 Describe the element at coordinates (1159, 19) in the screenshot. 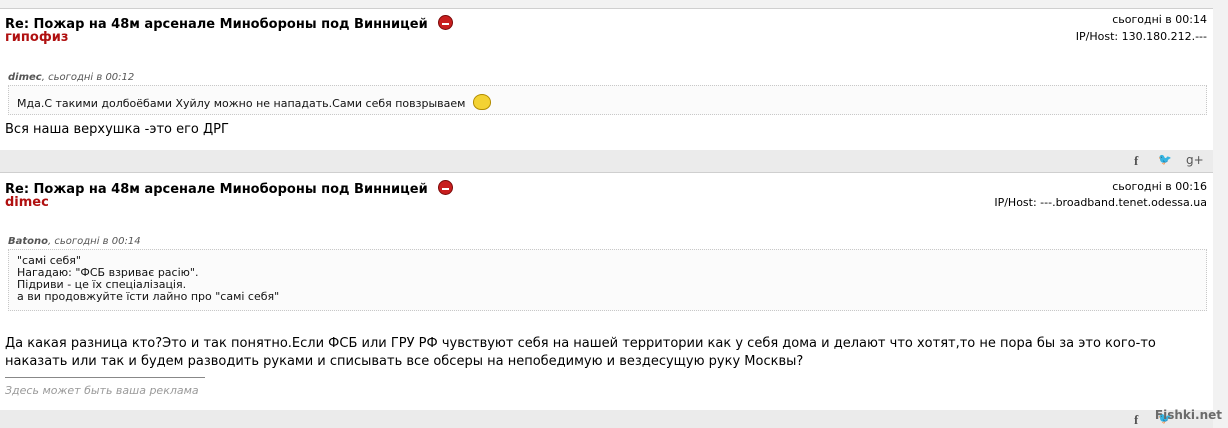

I see `post-date: сьогодні в 00:14` at that location.